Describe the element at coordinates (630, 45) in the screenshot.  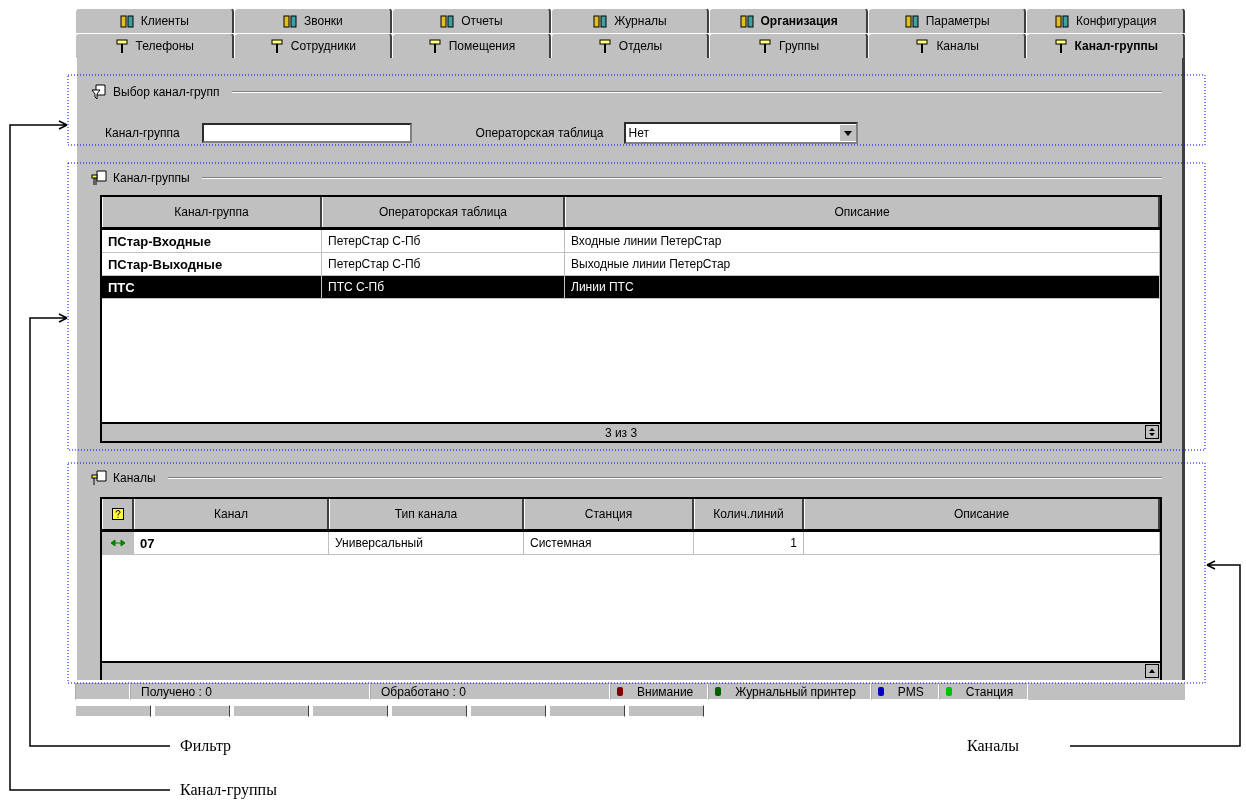
I see `tab: Отделы` at that location.